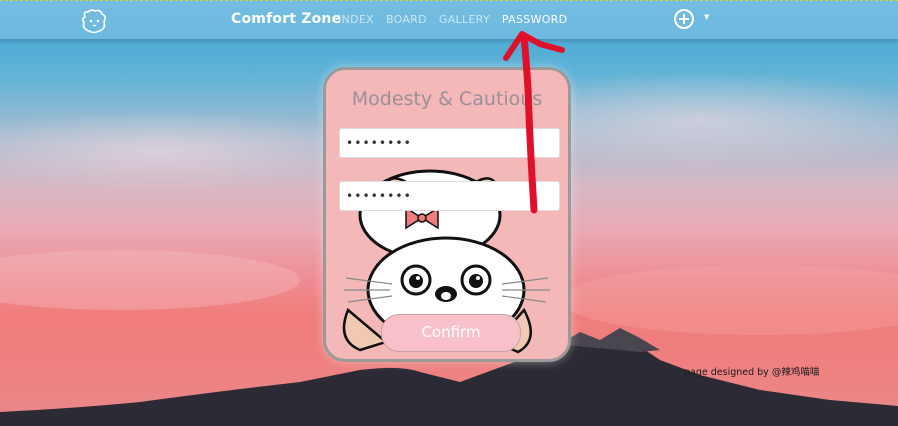  What do you see at coordinates (752, 372) in the screenshot?
I see `designer-credit: page designed by @辣鸡喵喵` at bounding box center [752, 372].